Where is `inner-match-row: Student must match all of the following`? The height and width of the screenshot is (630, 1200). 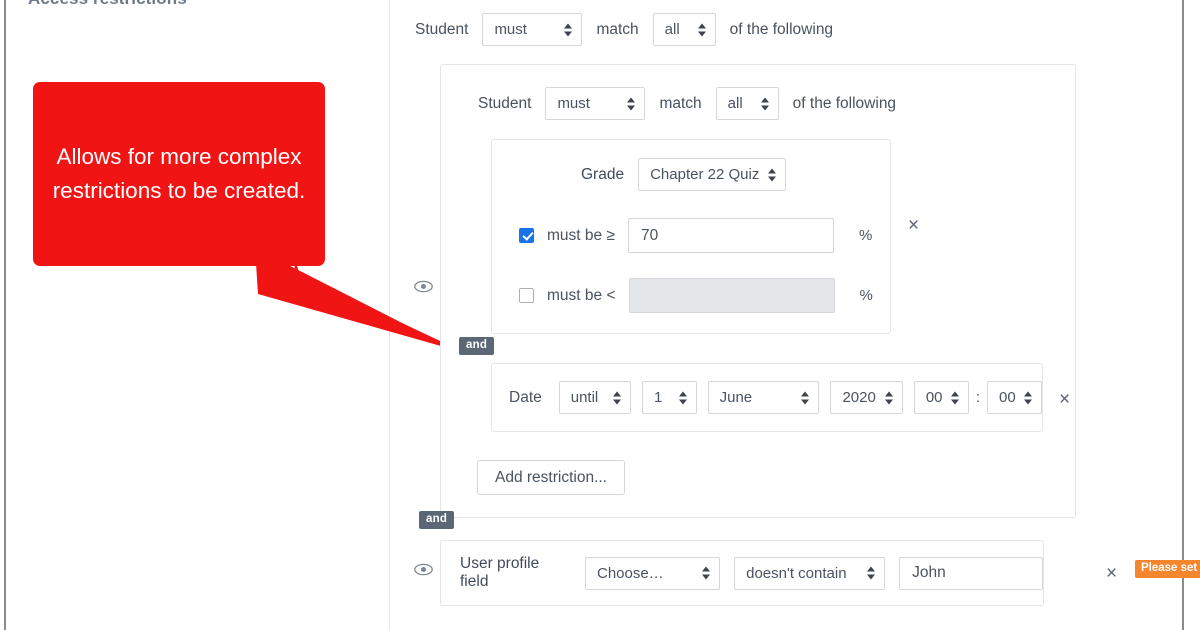 inner-match-row: Student must match all of the following is located at coordinates (766, 103).